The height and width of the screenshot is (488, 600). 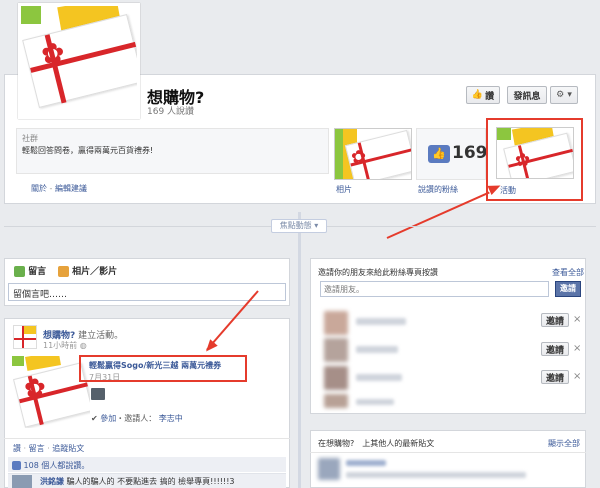 What do you see at coordinates (19, 271) in the screenshot?
I see `speech-bubble-icon` at bounding box center [19, 271].